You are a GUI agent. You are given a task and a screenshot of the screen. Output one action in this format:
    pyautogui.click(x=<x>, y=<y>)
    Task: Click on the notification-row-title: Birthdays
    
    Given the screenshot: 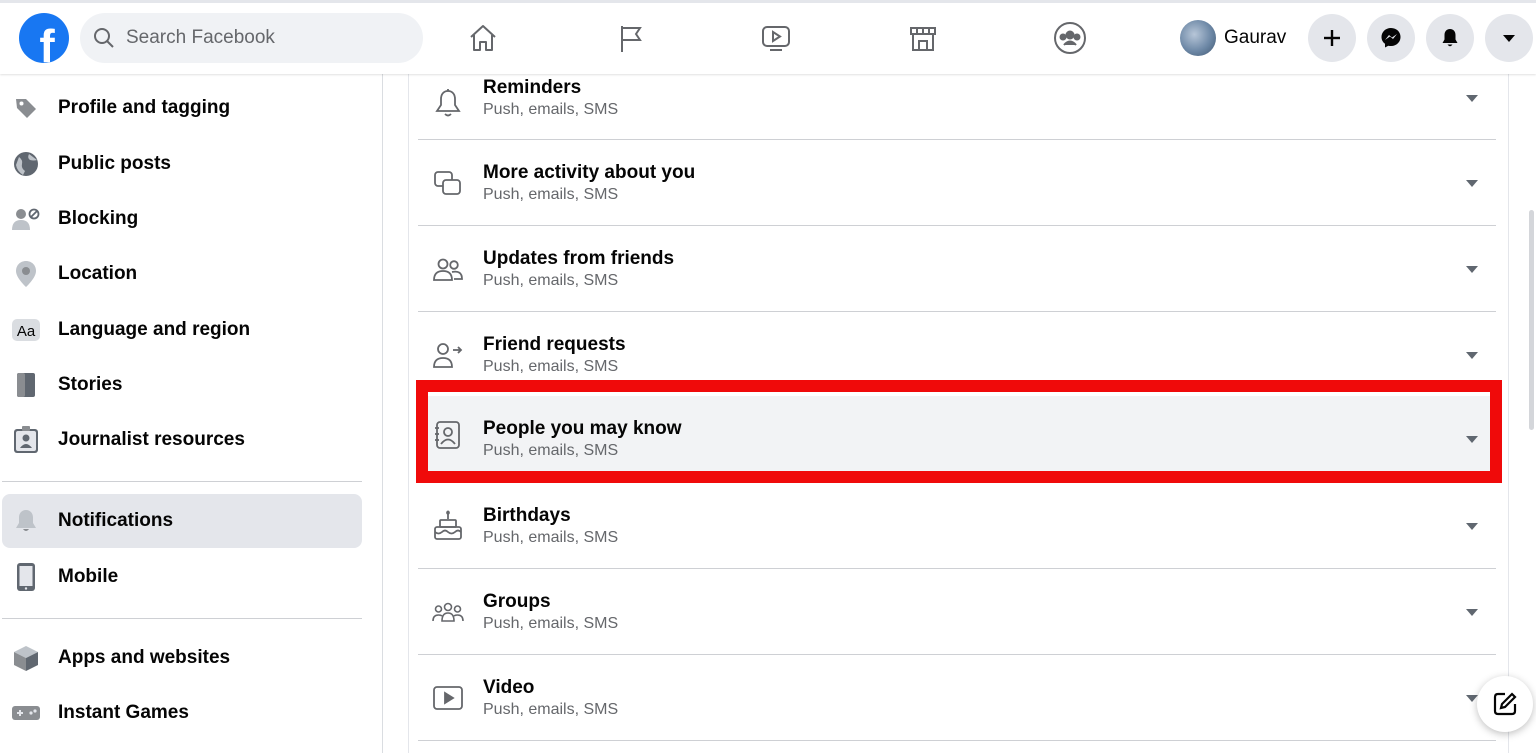 What is the action you would take?
    pyautogui.click(x=527, y=515)
    